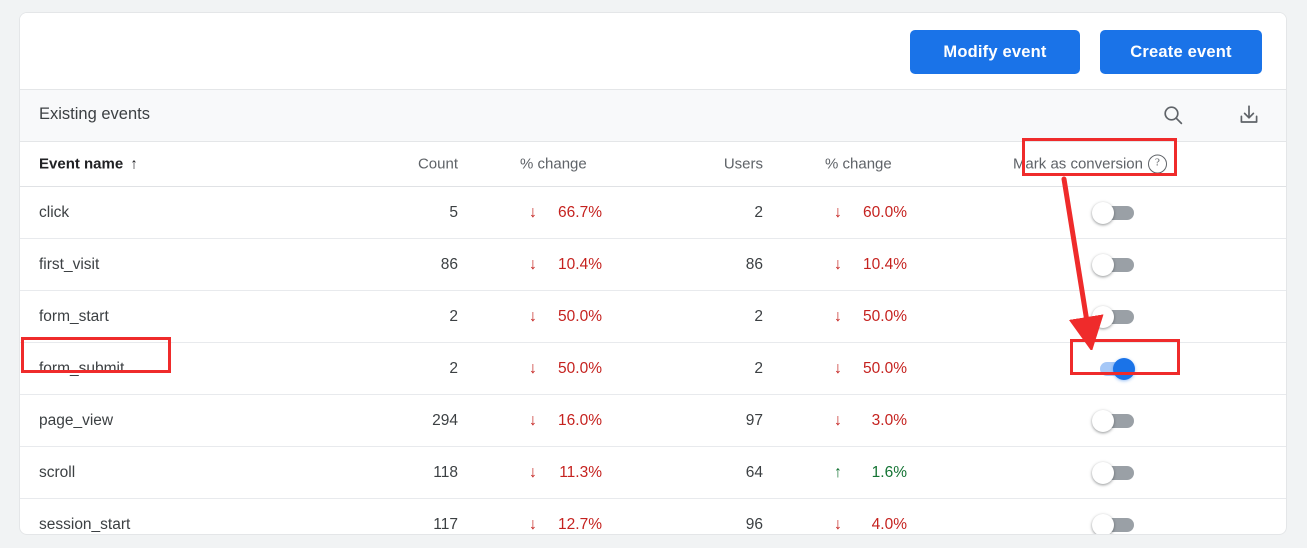 Image resolution: width=1307 pixels, height=548 pixels. Describe the element at coordinates (553, 164) in the screenshot. I see `column-header-count-change: % change` at that location.